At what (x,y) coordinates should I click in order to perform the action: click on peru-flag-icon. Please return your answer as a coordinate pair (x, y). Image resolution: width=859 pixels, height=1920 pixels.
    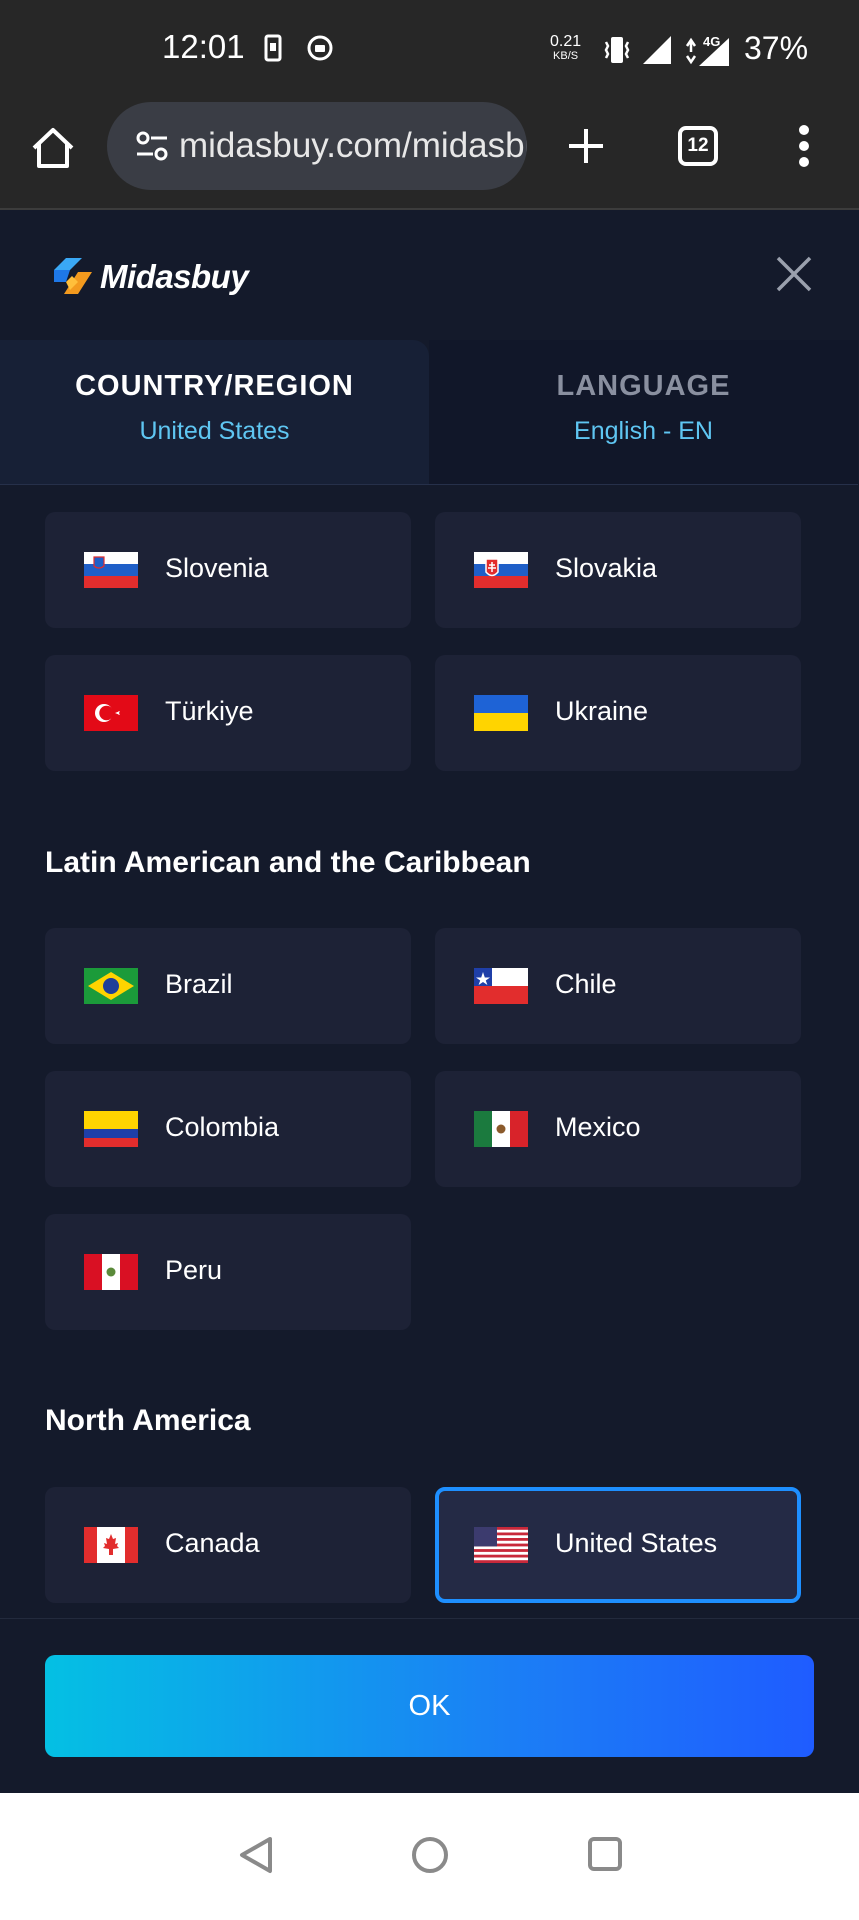
    Looking at the image, I should click on (111, 1272).